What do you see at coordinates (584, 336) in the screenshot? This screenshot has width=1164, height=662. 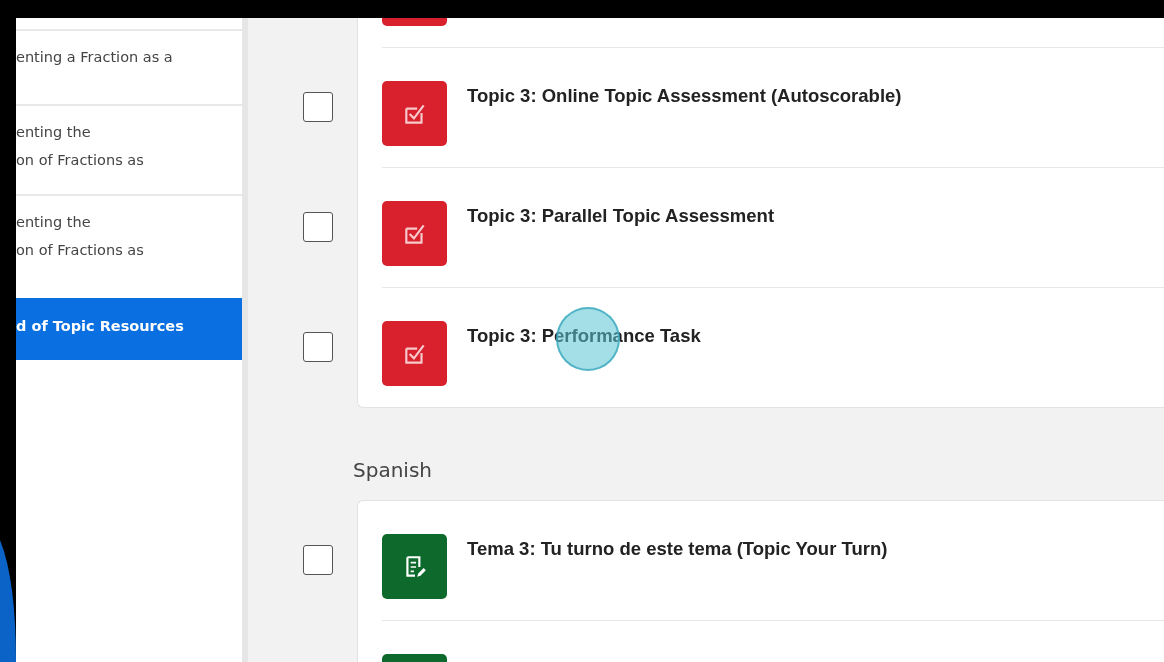 I see `resource-title: Topic 3: Performance Task` at bounding box center [584, 336].